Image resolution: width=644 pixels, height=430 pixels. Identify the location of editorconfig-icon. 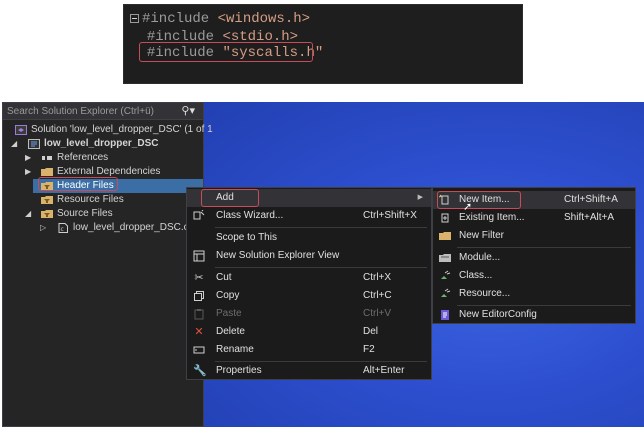
(445, 315).